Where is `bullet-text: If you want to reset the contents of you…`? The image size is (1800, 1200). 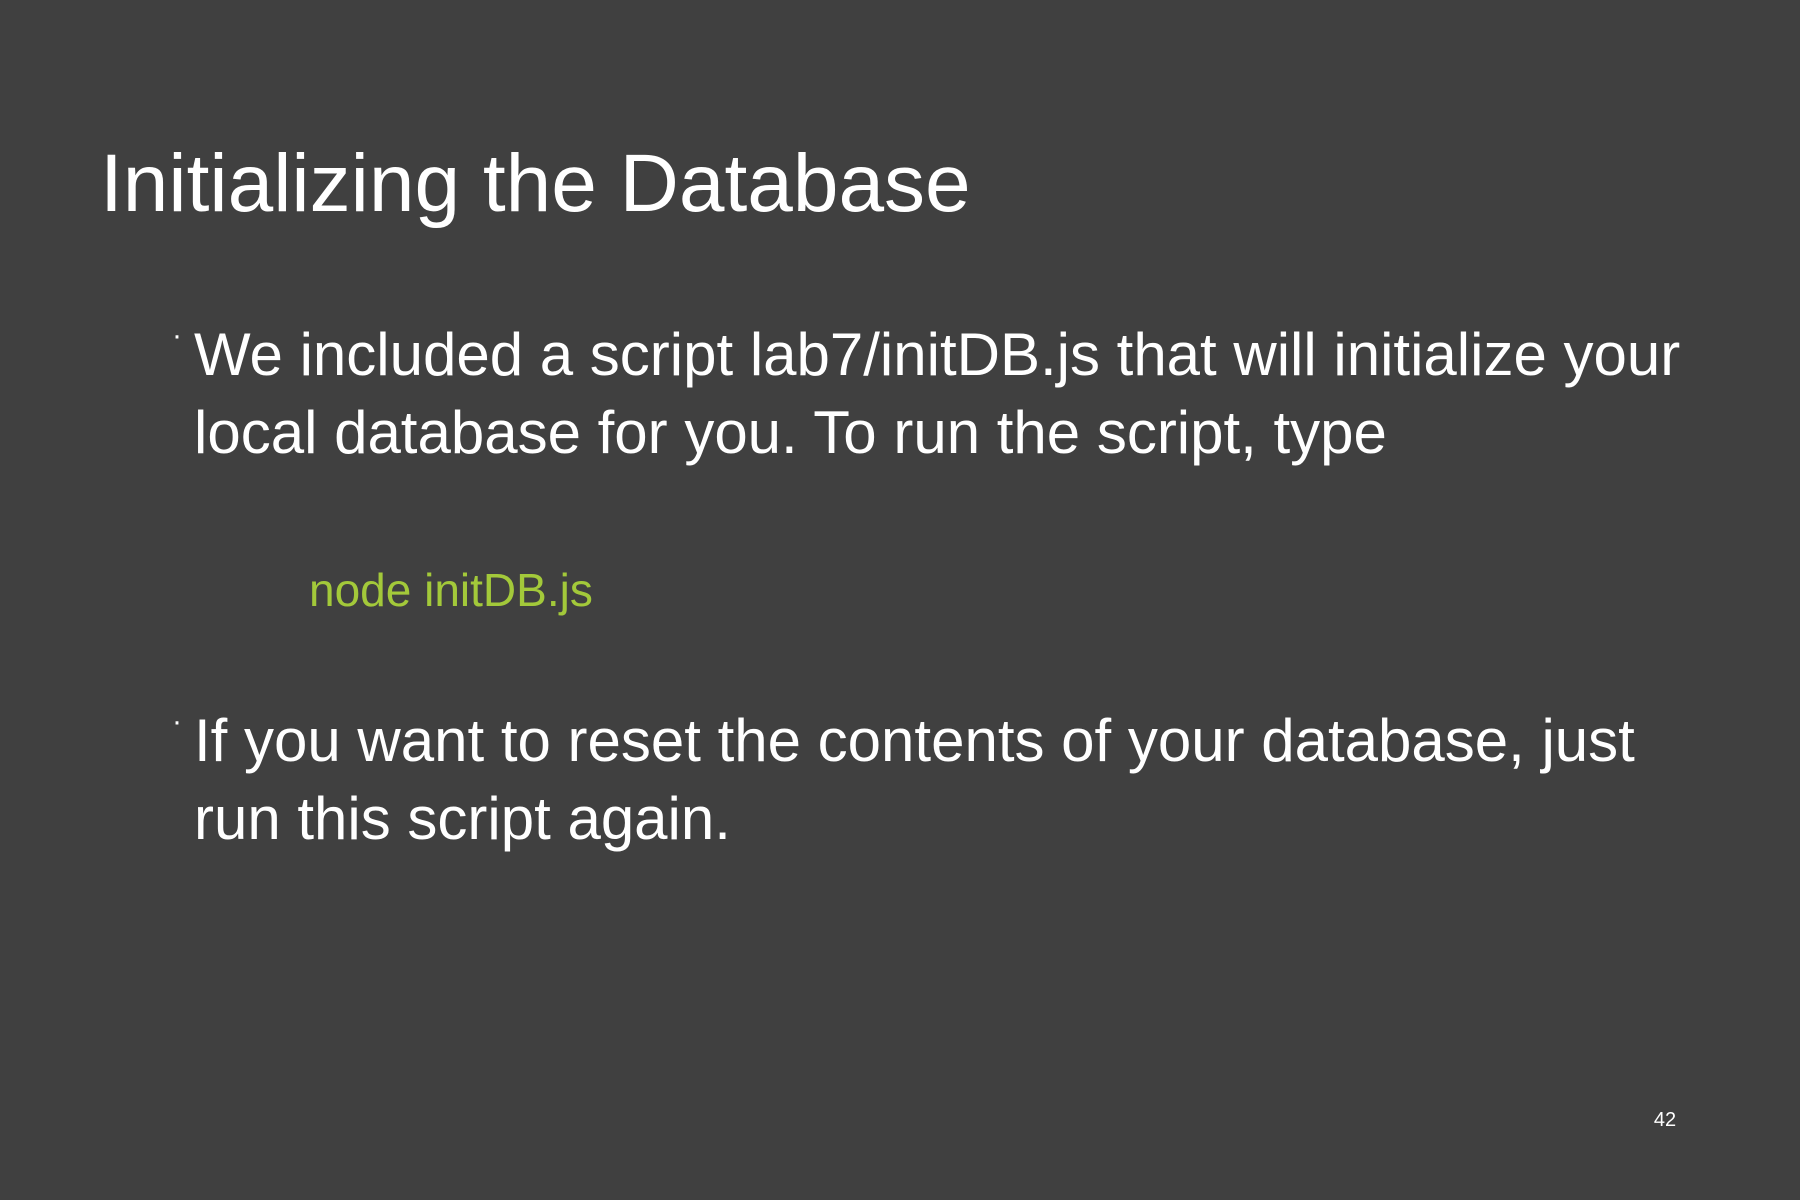 bullet-text: If you want to reset the contents of you… is located at coordinates (914, 779).